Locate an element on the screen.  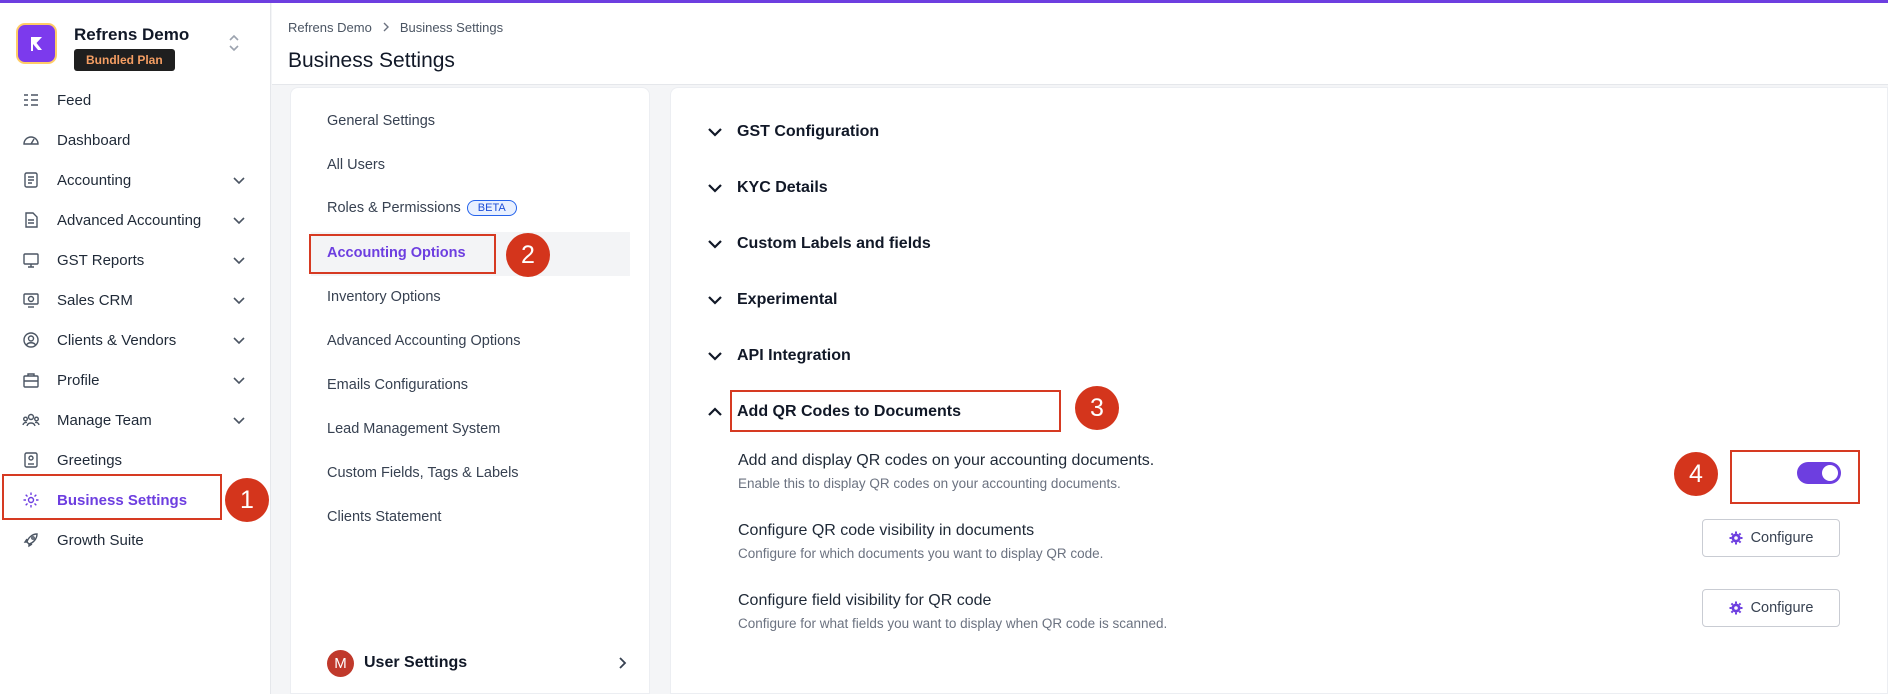
sidebar-item-accounting: Accounting is located at coordinates (135, 180).